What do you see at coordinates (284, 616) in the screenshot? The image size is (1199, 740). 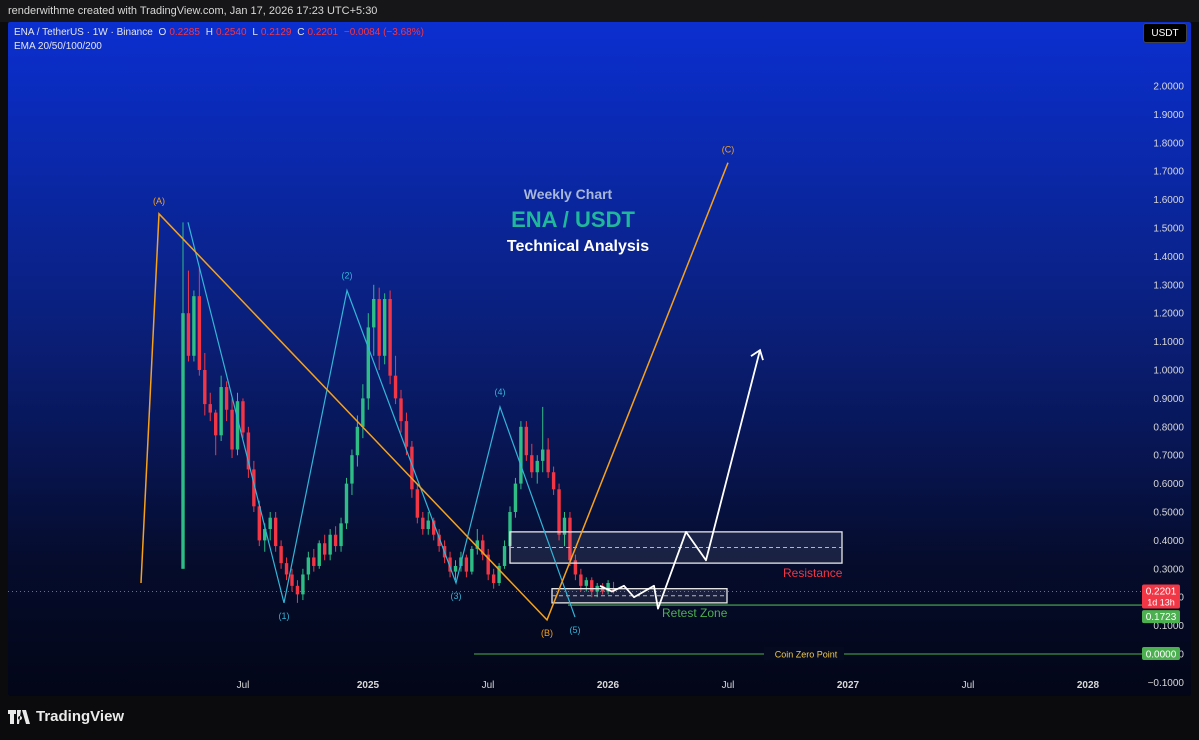 I see `impulse-wave-label: (1)` at bounding box center [284, 616].